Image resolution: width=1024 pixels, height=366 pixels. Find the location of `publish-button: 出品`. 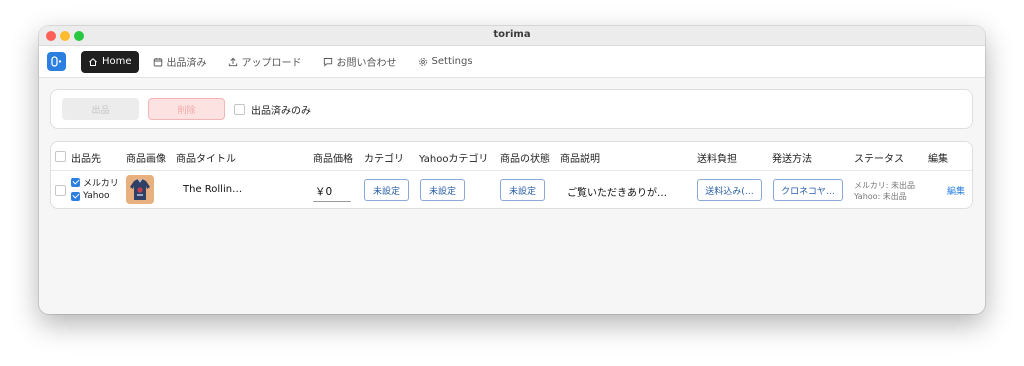

publish-button: 出品 is located at coordinates (100, 109).